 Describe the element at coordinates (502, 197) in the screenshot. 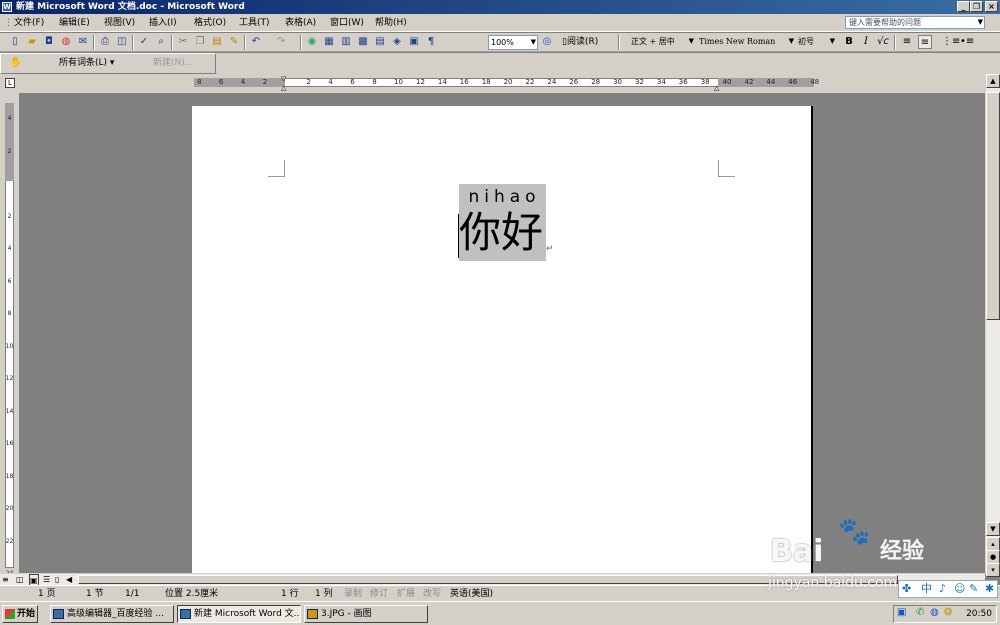

I see `ruby-text: nihao` at that location.